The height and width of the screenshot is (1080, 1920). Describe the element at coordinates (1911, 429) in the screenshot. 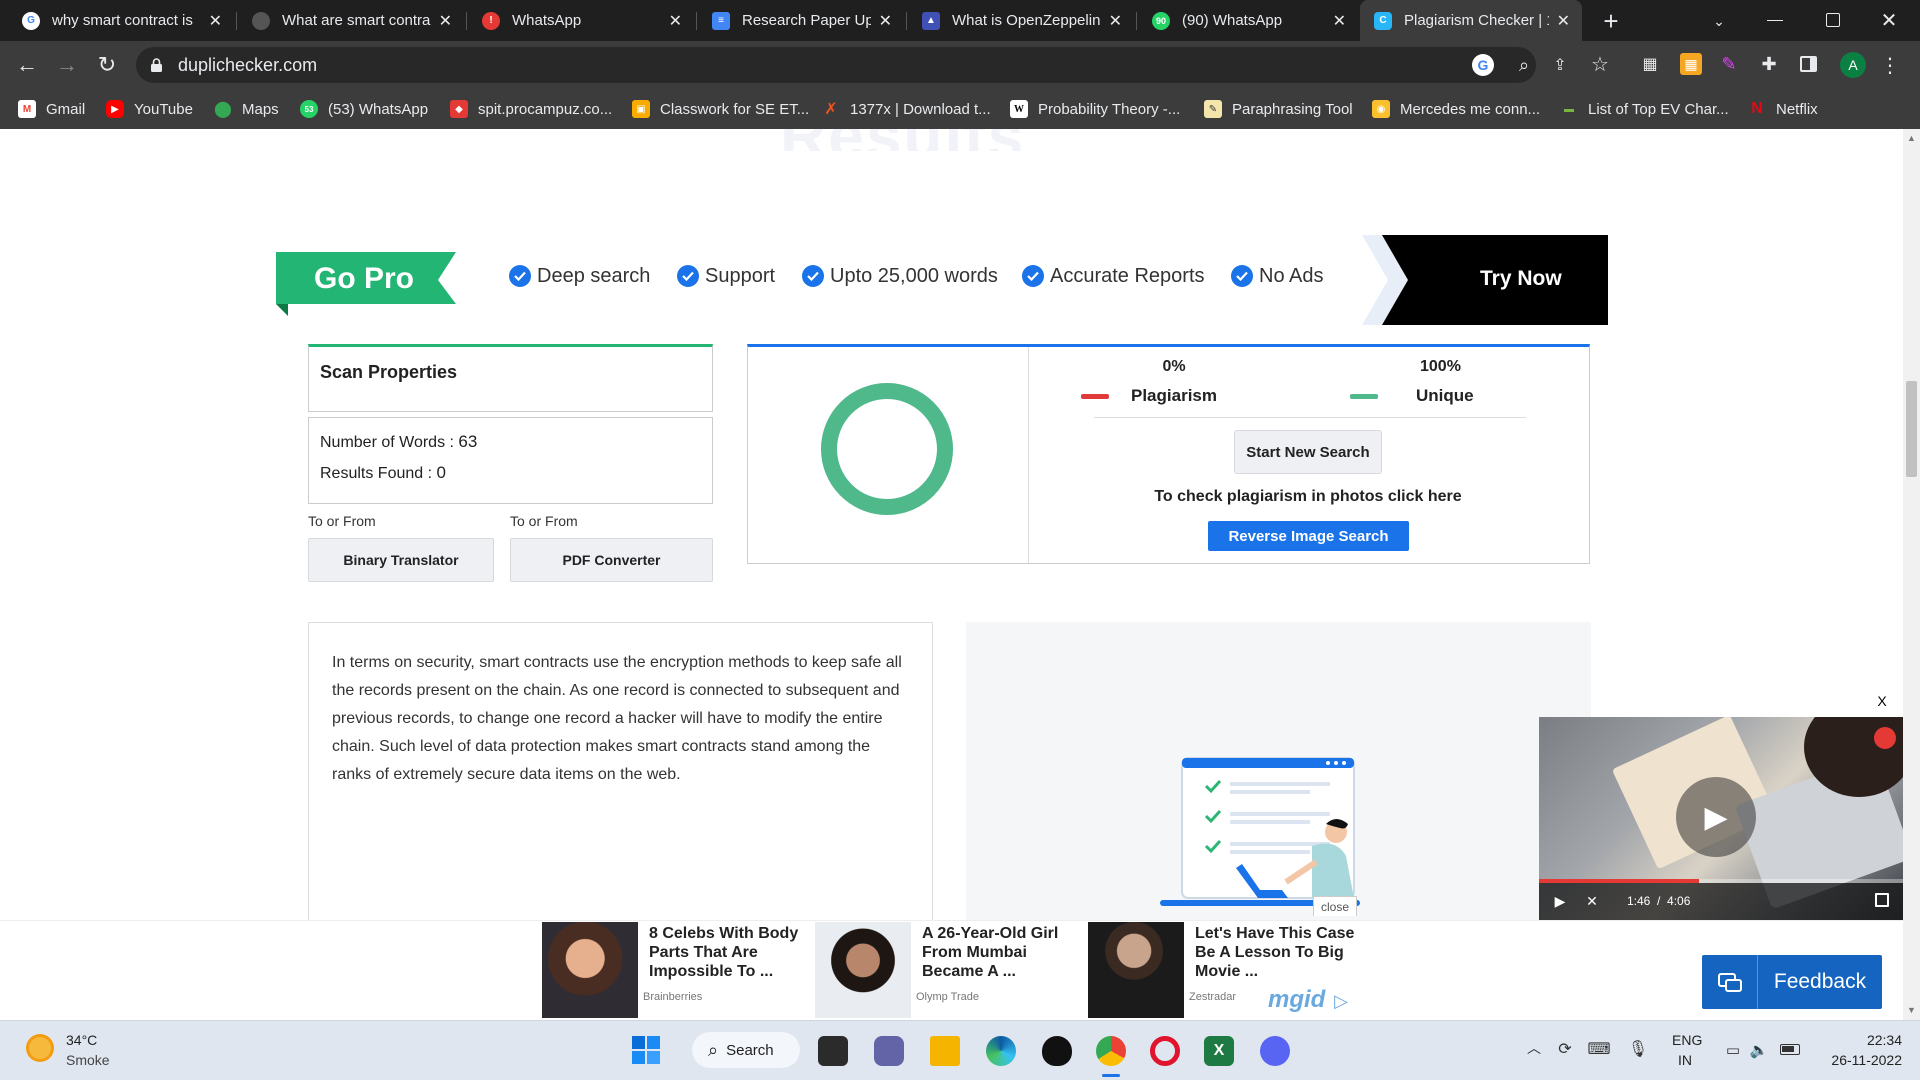

I see `scrollbar-thumb` at that location.